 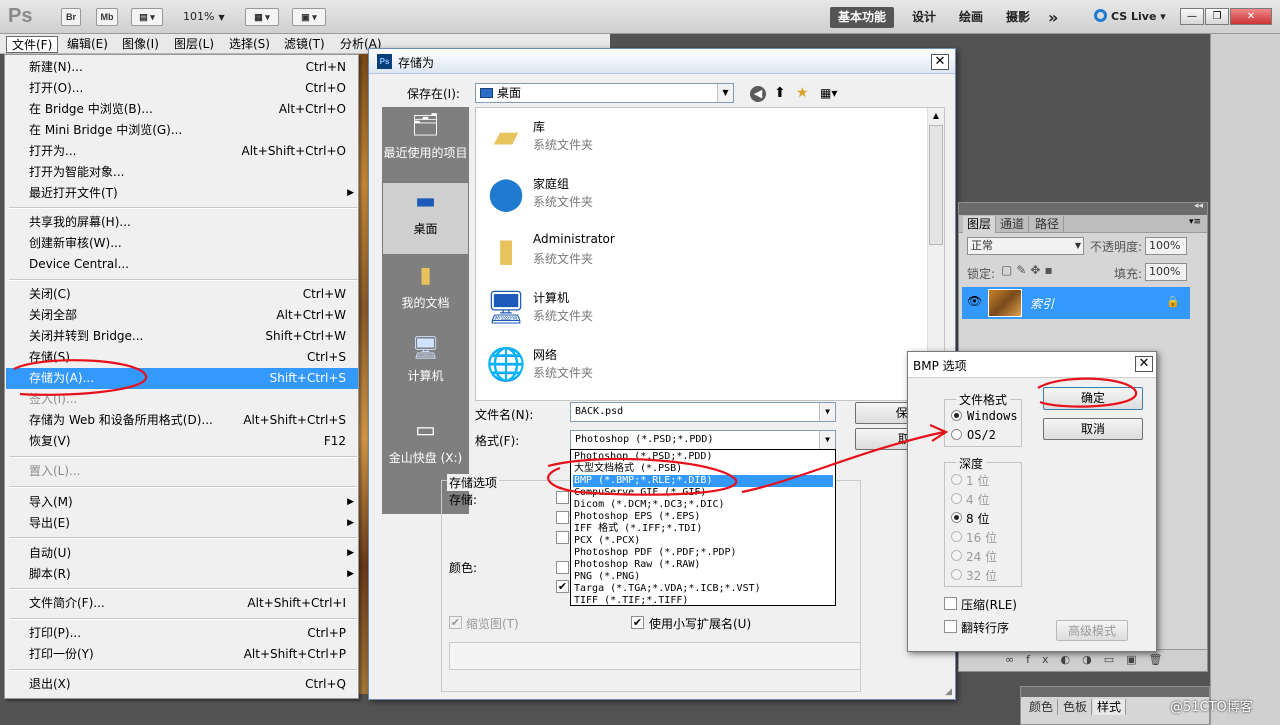 What do you see at coordinates (802, 93) in the screenshot?
I see `new-folder-icon: ★` at bounding box center [802, 93].